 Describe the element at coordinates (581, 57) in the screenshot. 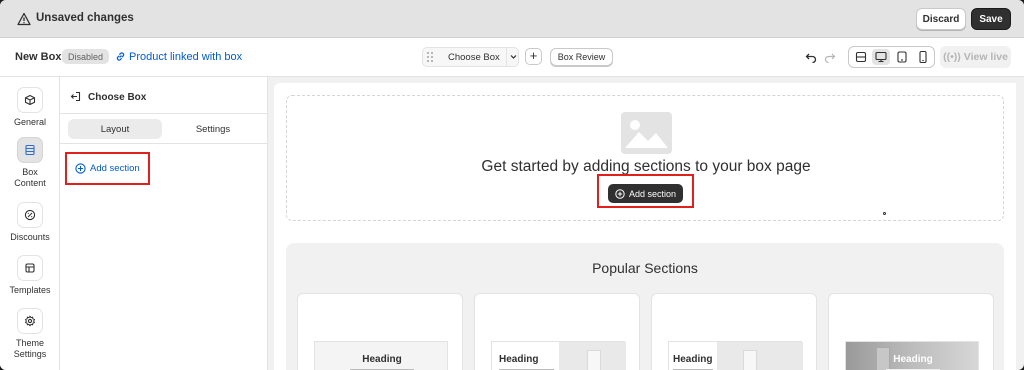

I see `box-review-button: Box Review` at that location.